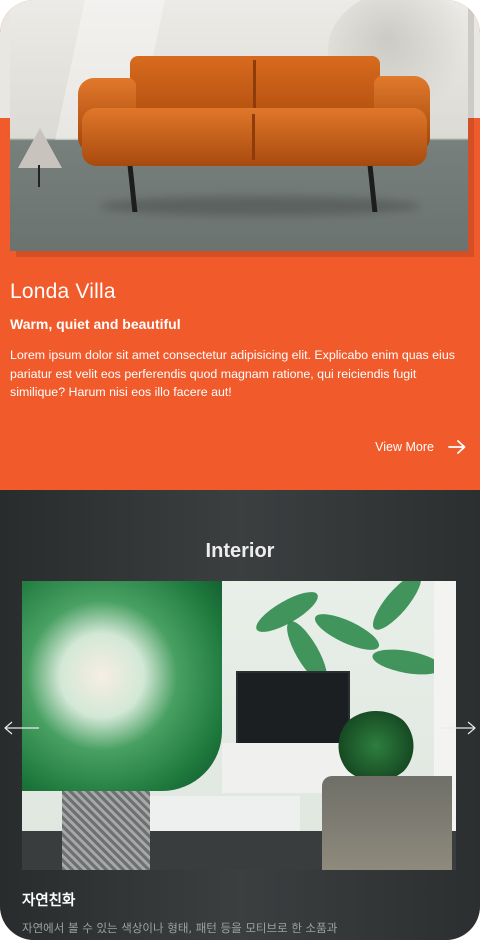 Image resolution: width=480 pixels, height=940 pixels. What do you see at coordinates (180, 928) in the screenshot?
I see `slide-description: 자연에서 볼 수 있는 색상이나 형태, 패턴 등을 모티브로 한 소품과` at bounding box center [180, 928].